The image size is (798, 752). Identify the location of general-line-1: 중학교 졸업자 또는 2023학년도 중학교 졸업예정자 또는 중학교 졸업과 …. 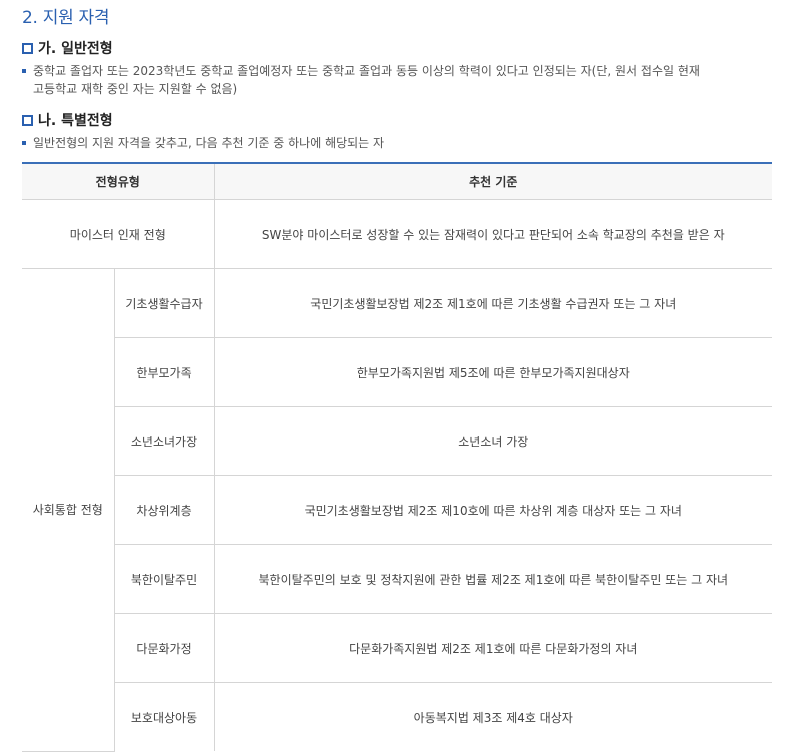
(366, 71).